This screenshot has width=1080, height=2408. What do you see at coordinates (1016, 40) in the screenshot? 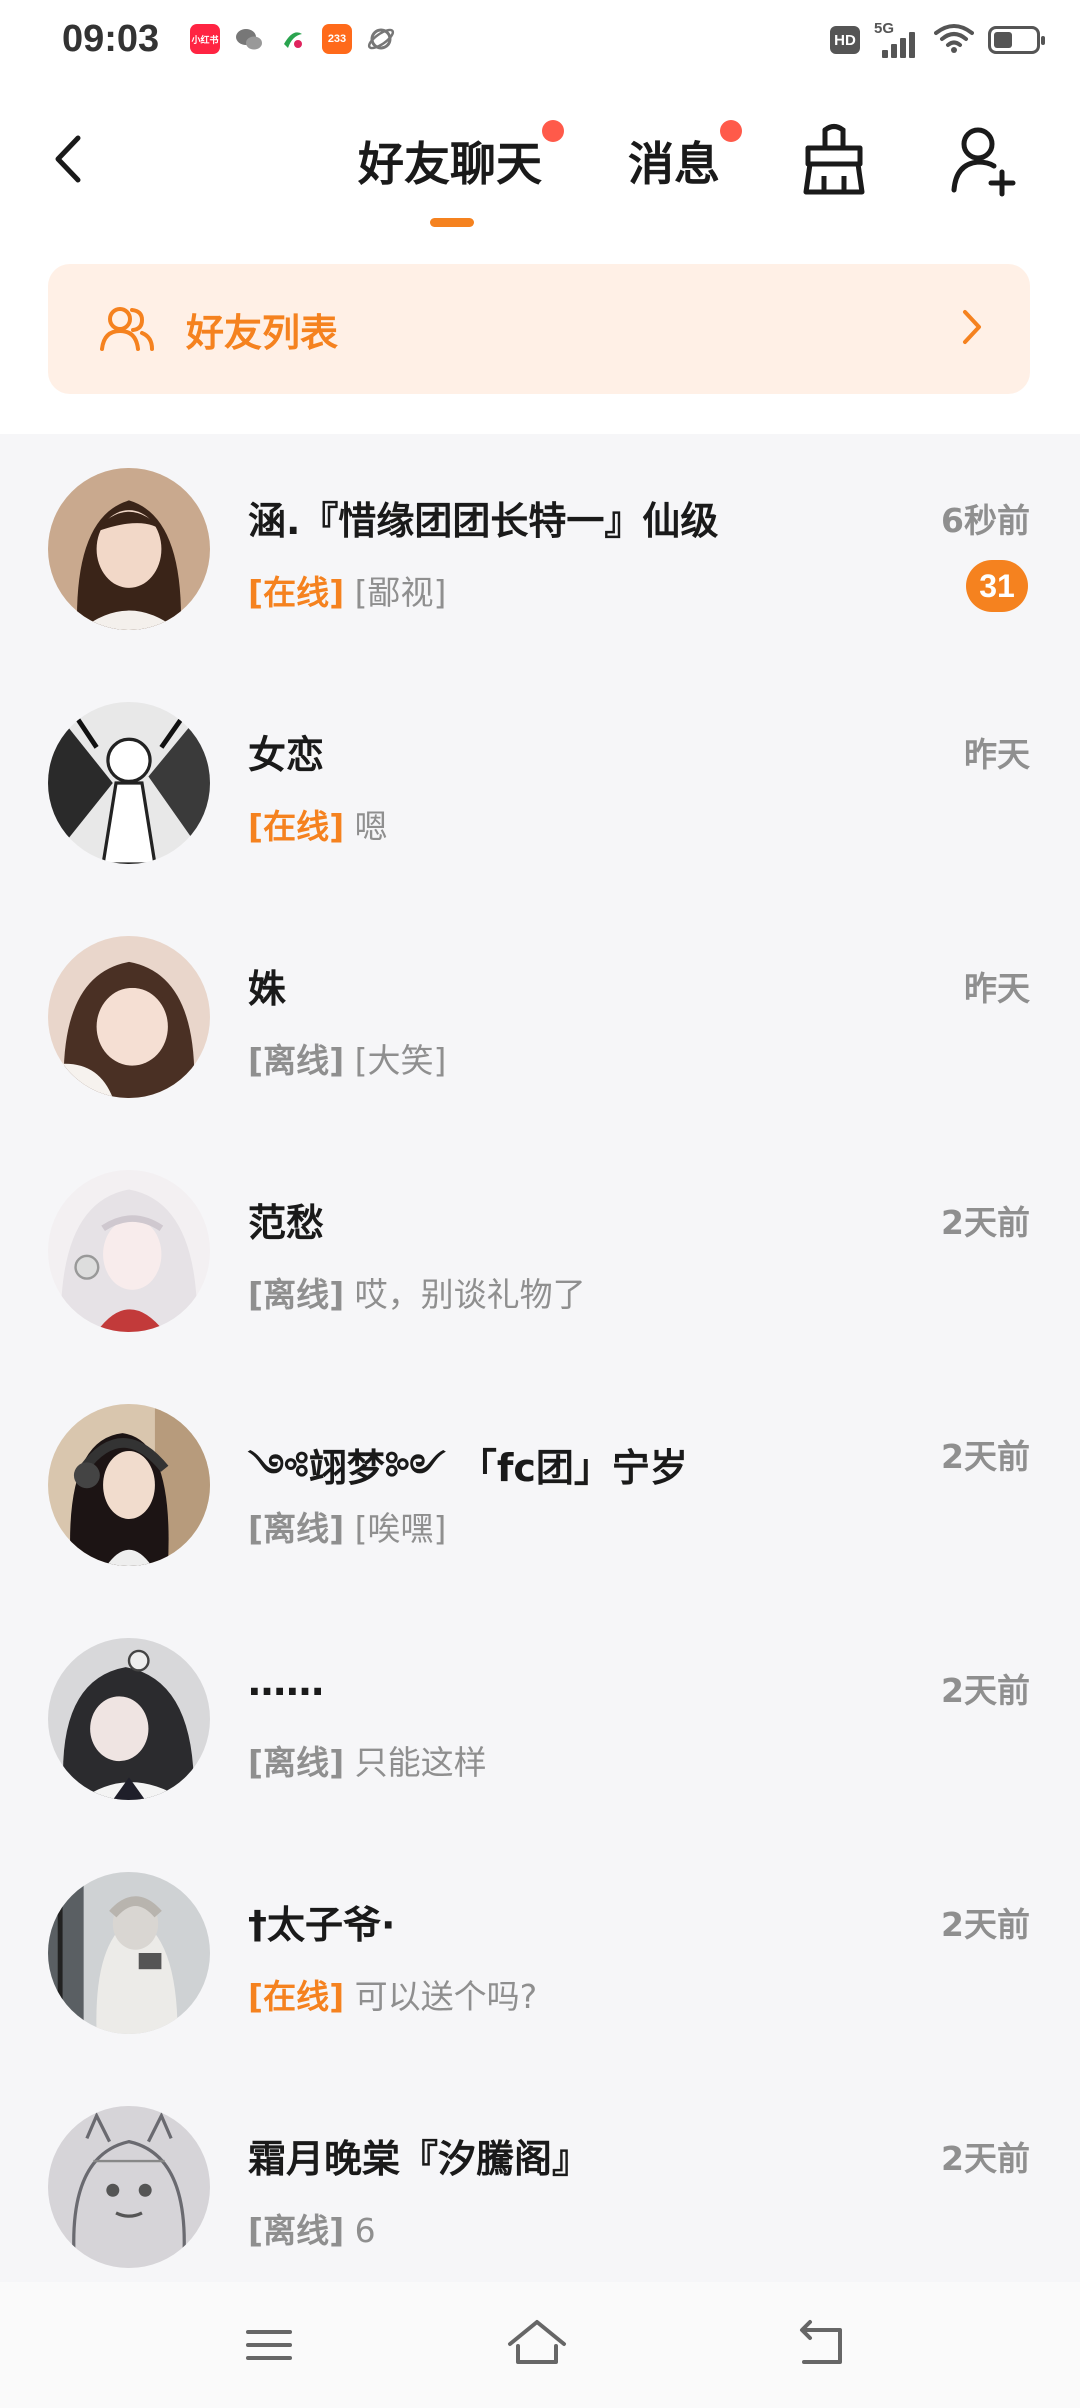
I see `battery-icon` at bounding box center [1016, 40].